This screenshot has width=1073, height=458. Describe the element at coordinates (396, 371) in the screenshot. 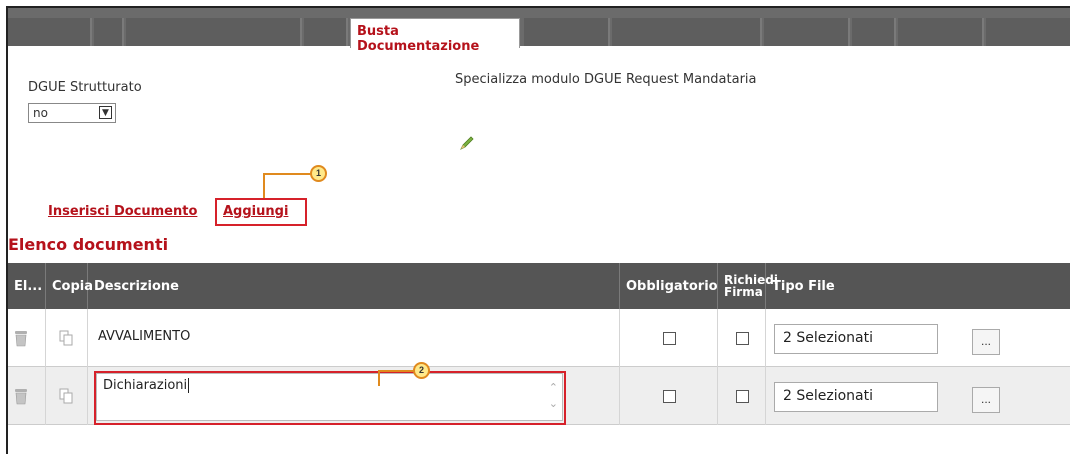

I see `callout-2-line-h` at that location.